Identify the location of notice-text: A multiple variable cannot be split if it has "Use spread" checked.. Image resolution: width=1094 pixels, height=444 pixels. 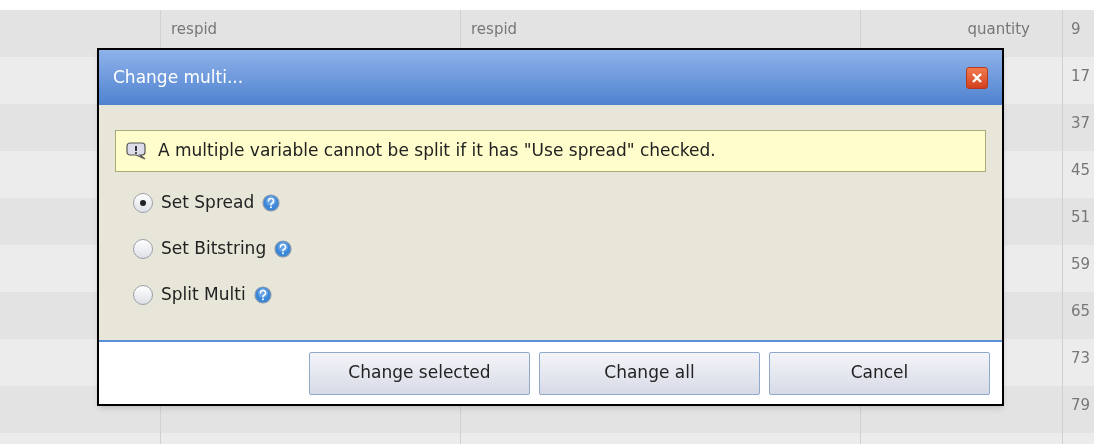
(437, 151).